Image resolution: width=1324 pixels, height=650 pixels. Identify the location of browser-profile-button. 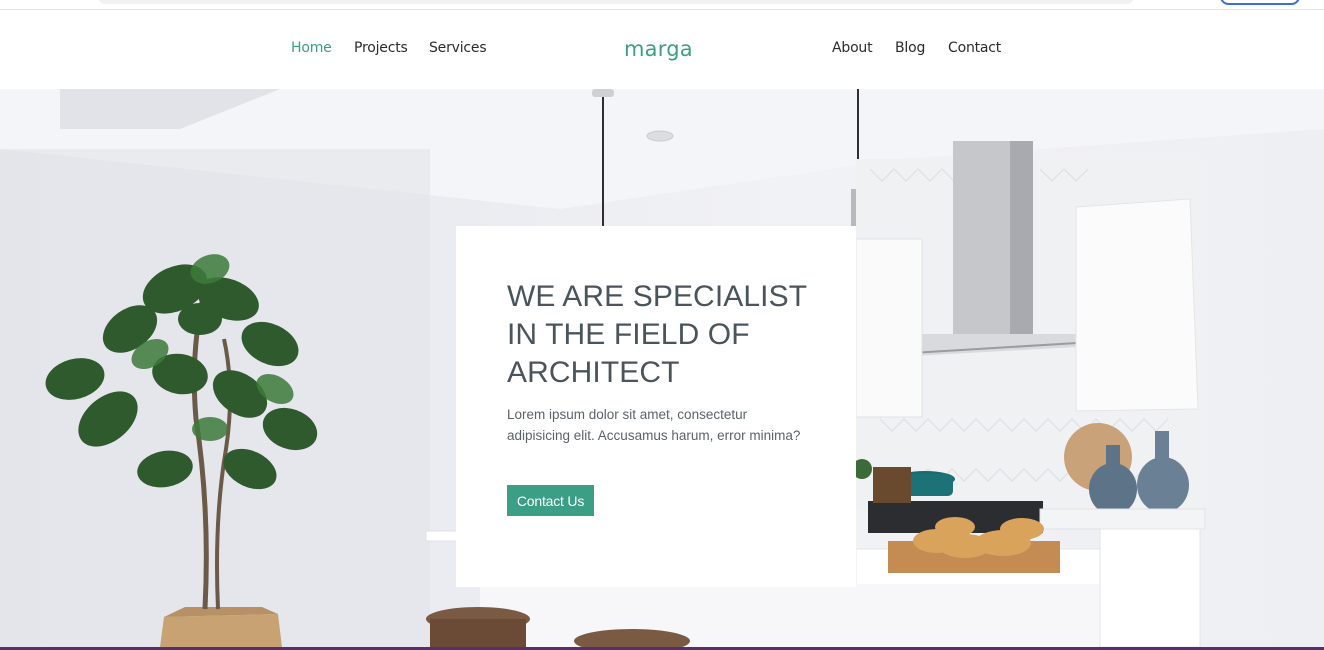
(1260, 2).